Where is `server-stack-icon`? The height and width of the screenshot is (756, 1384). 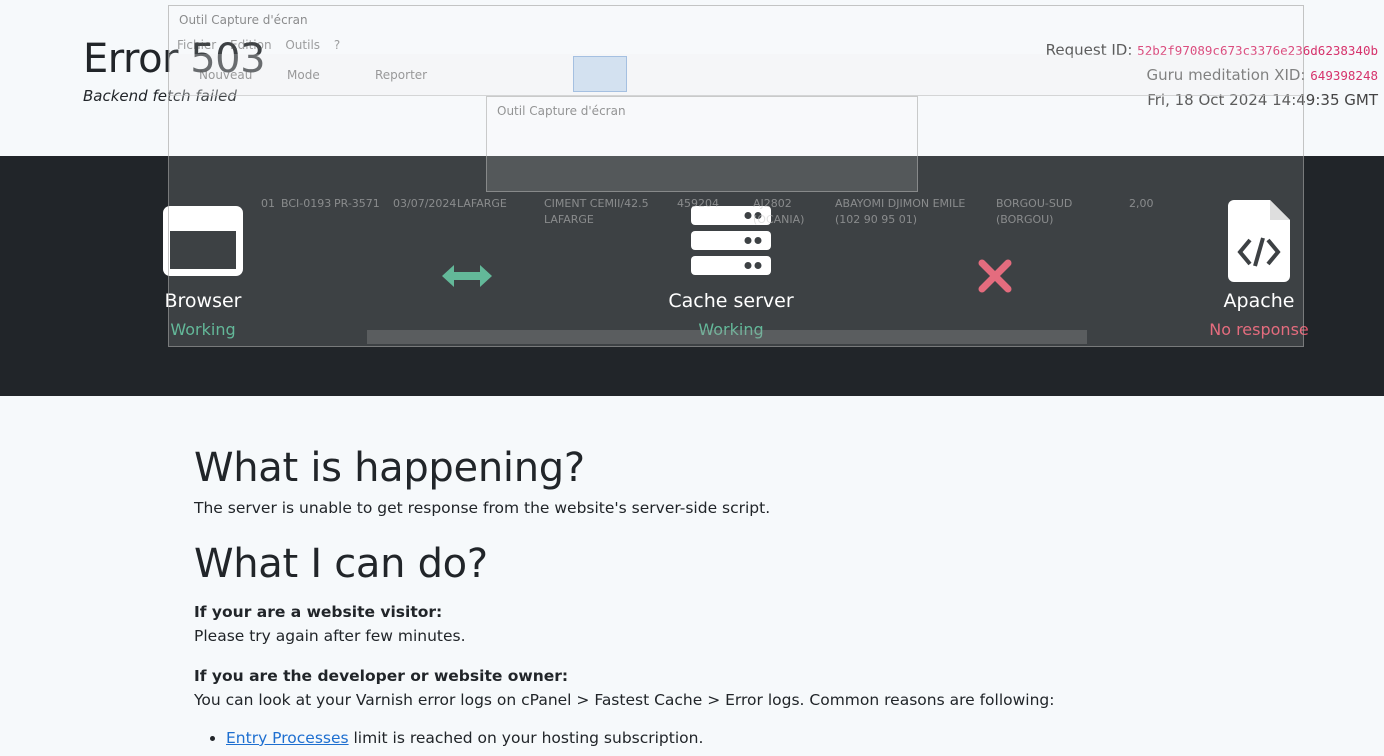
server-stack-icon is located at coordinates (731, 241).